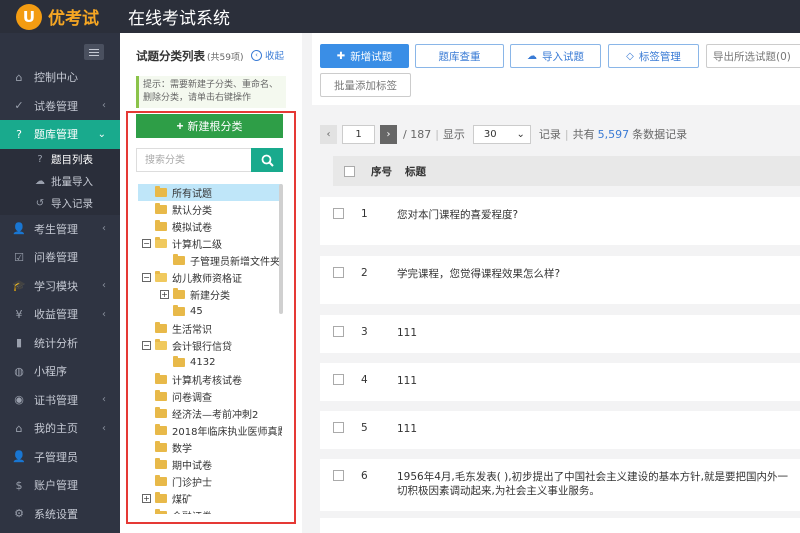 The image size is (800, 533). Describe the element at coordinates (358, 134) in the screenshot. I see `page-number-input` at that location.